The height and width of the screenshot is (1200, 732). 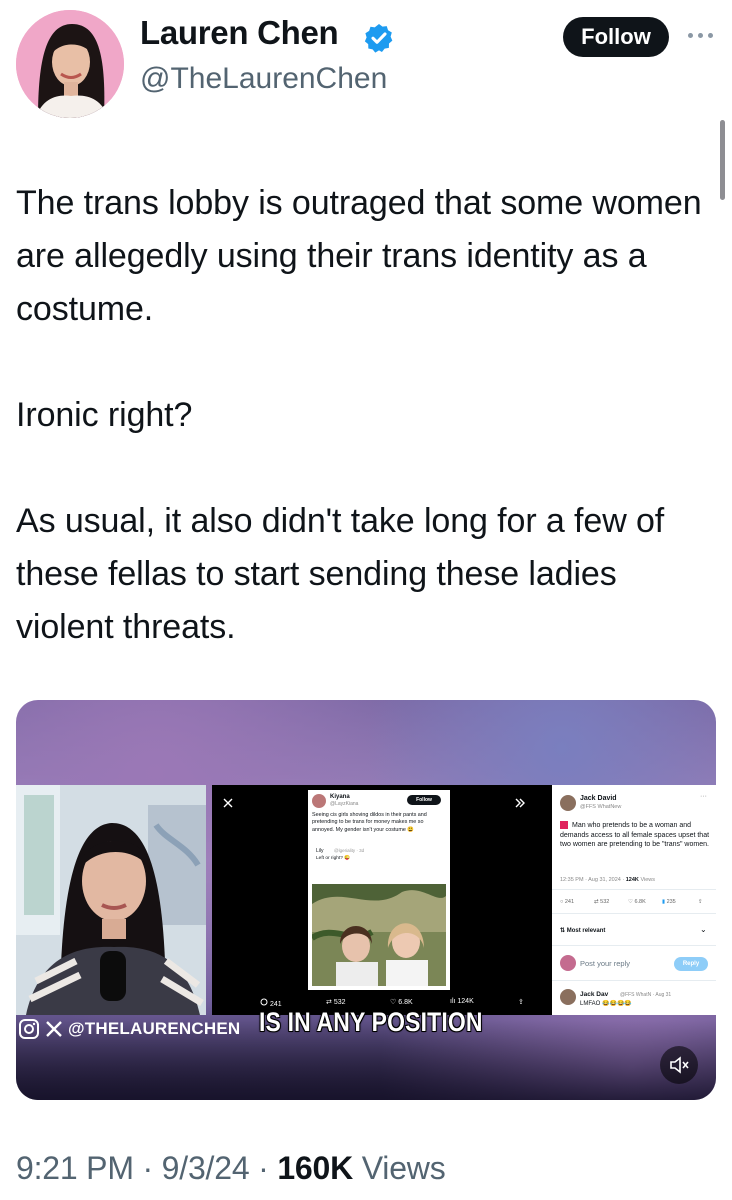 I want to click on author-handle: @TheLaurenChen, so click(x=263, y=79).